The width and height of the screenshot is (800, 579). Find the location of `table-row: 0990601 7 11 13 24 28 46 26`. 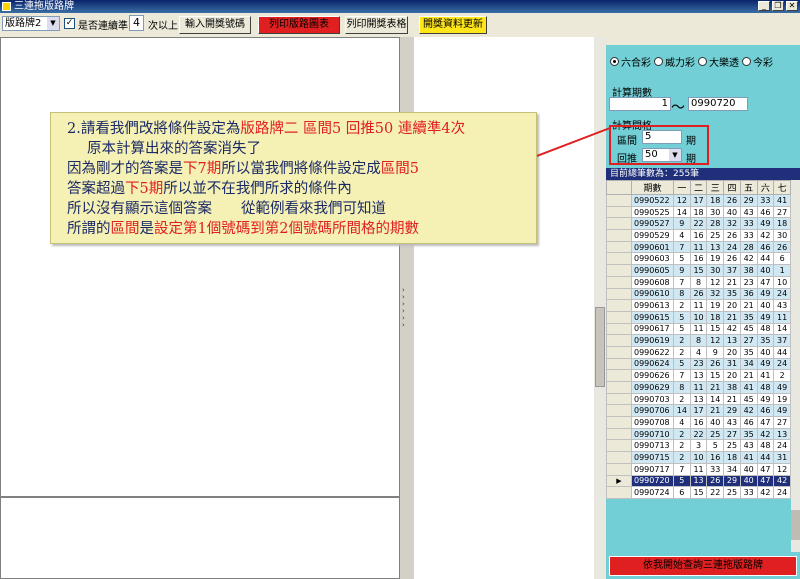

table-row: 0990601 7 11 13 24 28 46 26 is located at coordinates (698, 247).